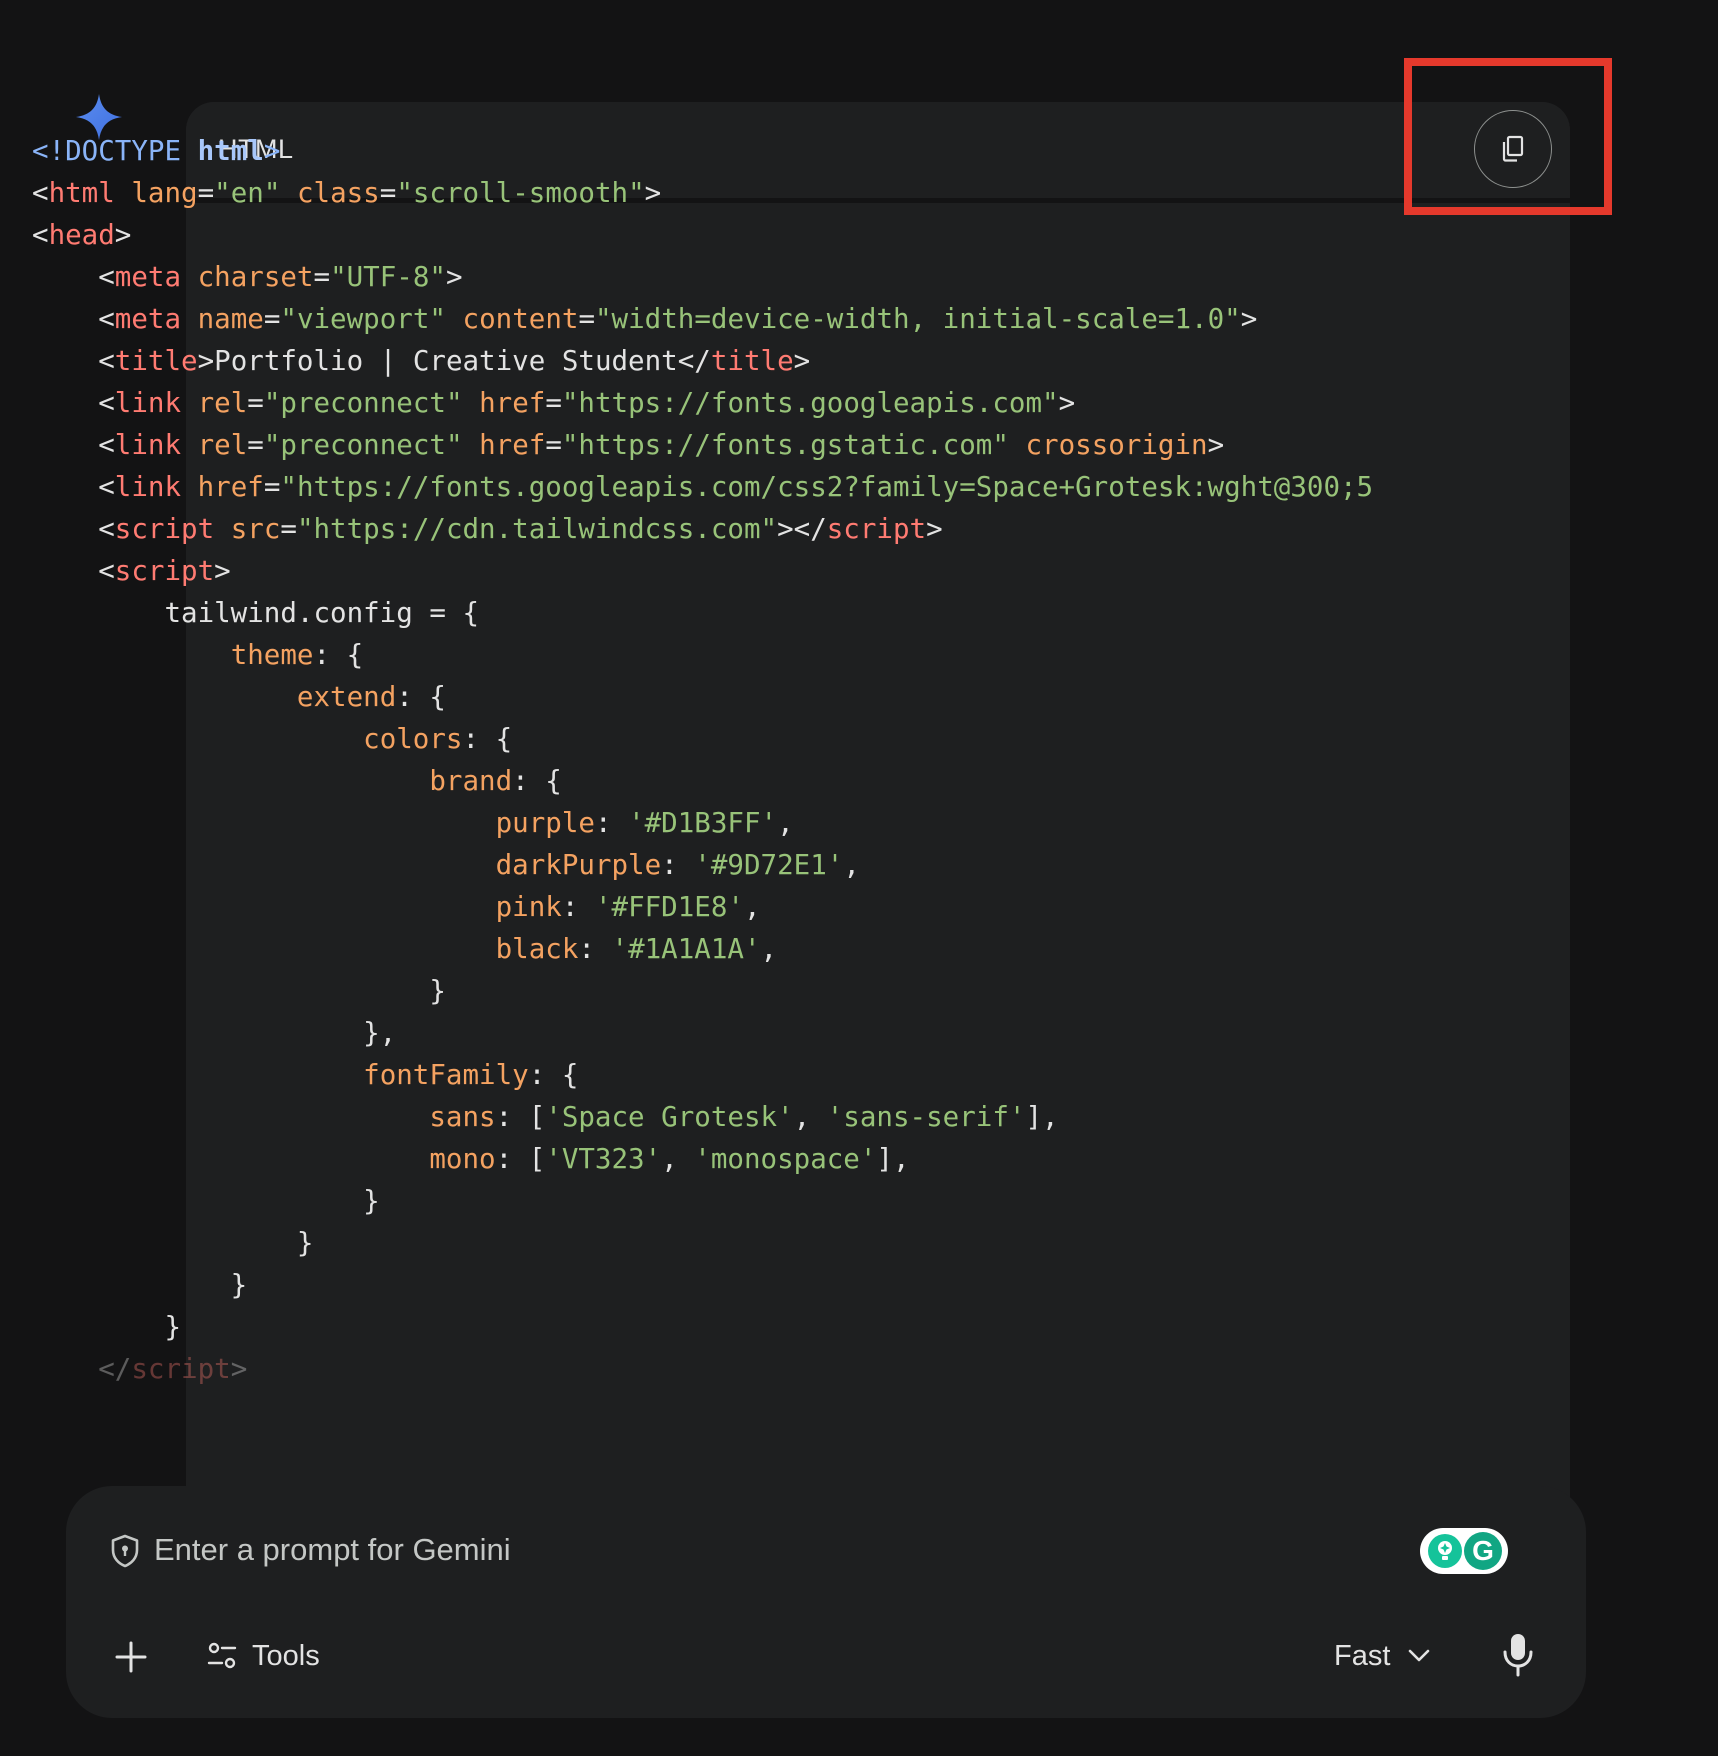 The width and height of the screenshot is (1718, 1756). What do you see at coordinates (363, 319) in the screenshot?
I see `code-token: "viewport"` at bounding box center [363, 319].